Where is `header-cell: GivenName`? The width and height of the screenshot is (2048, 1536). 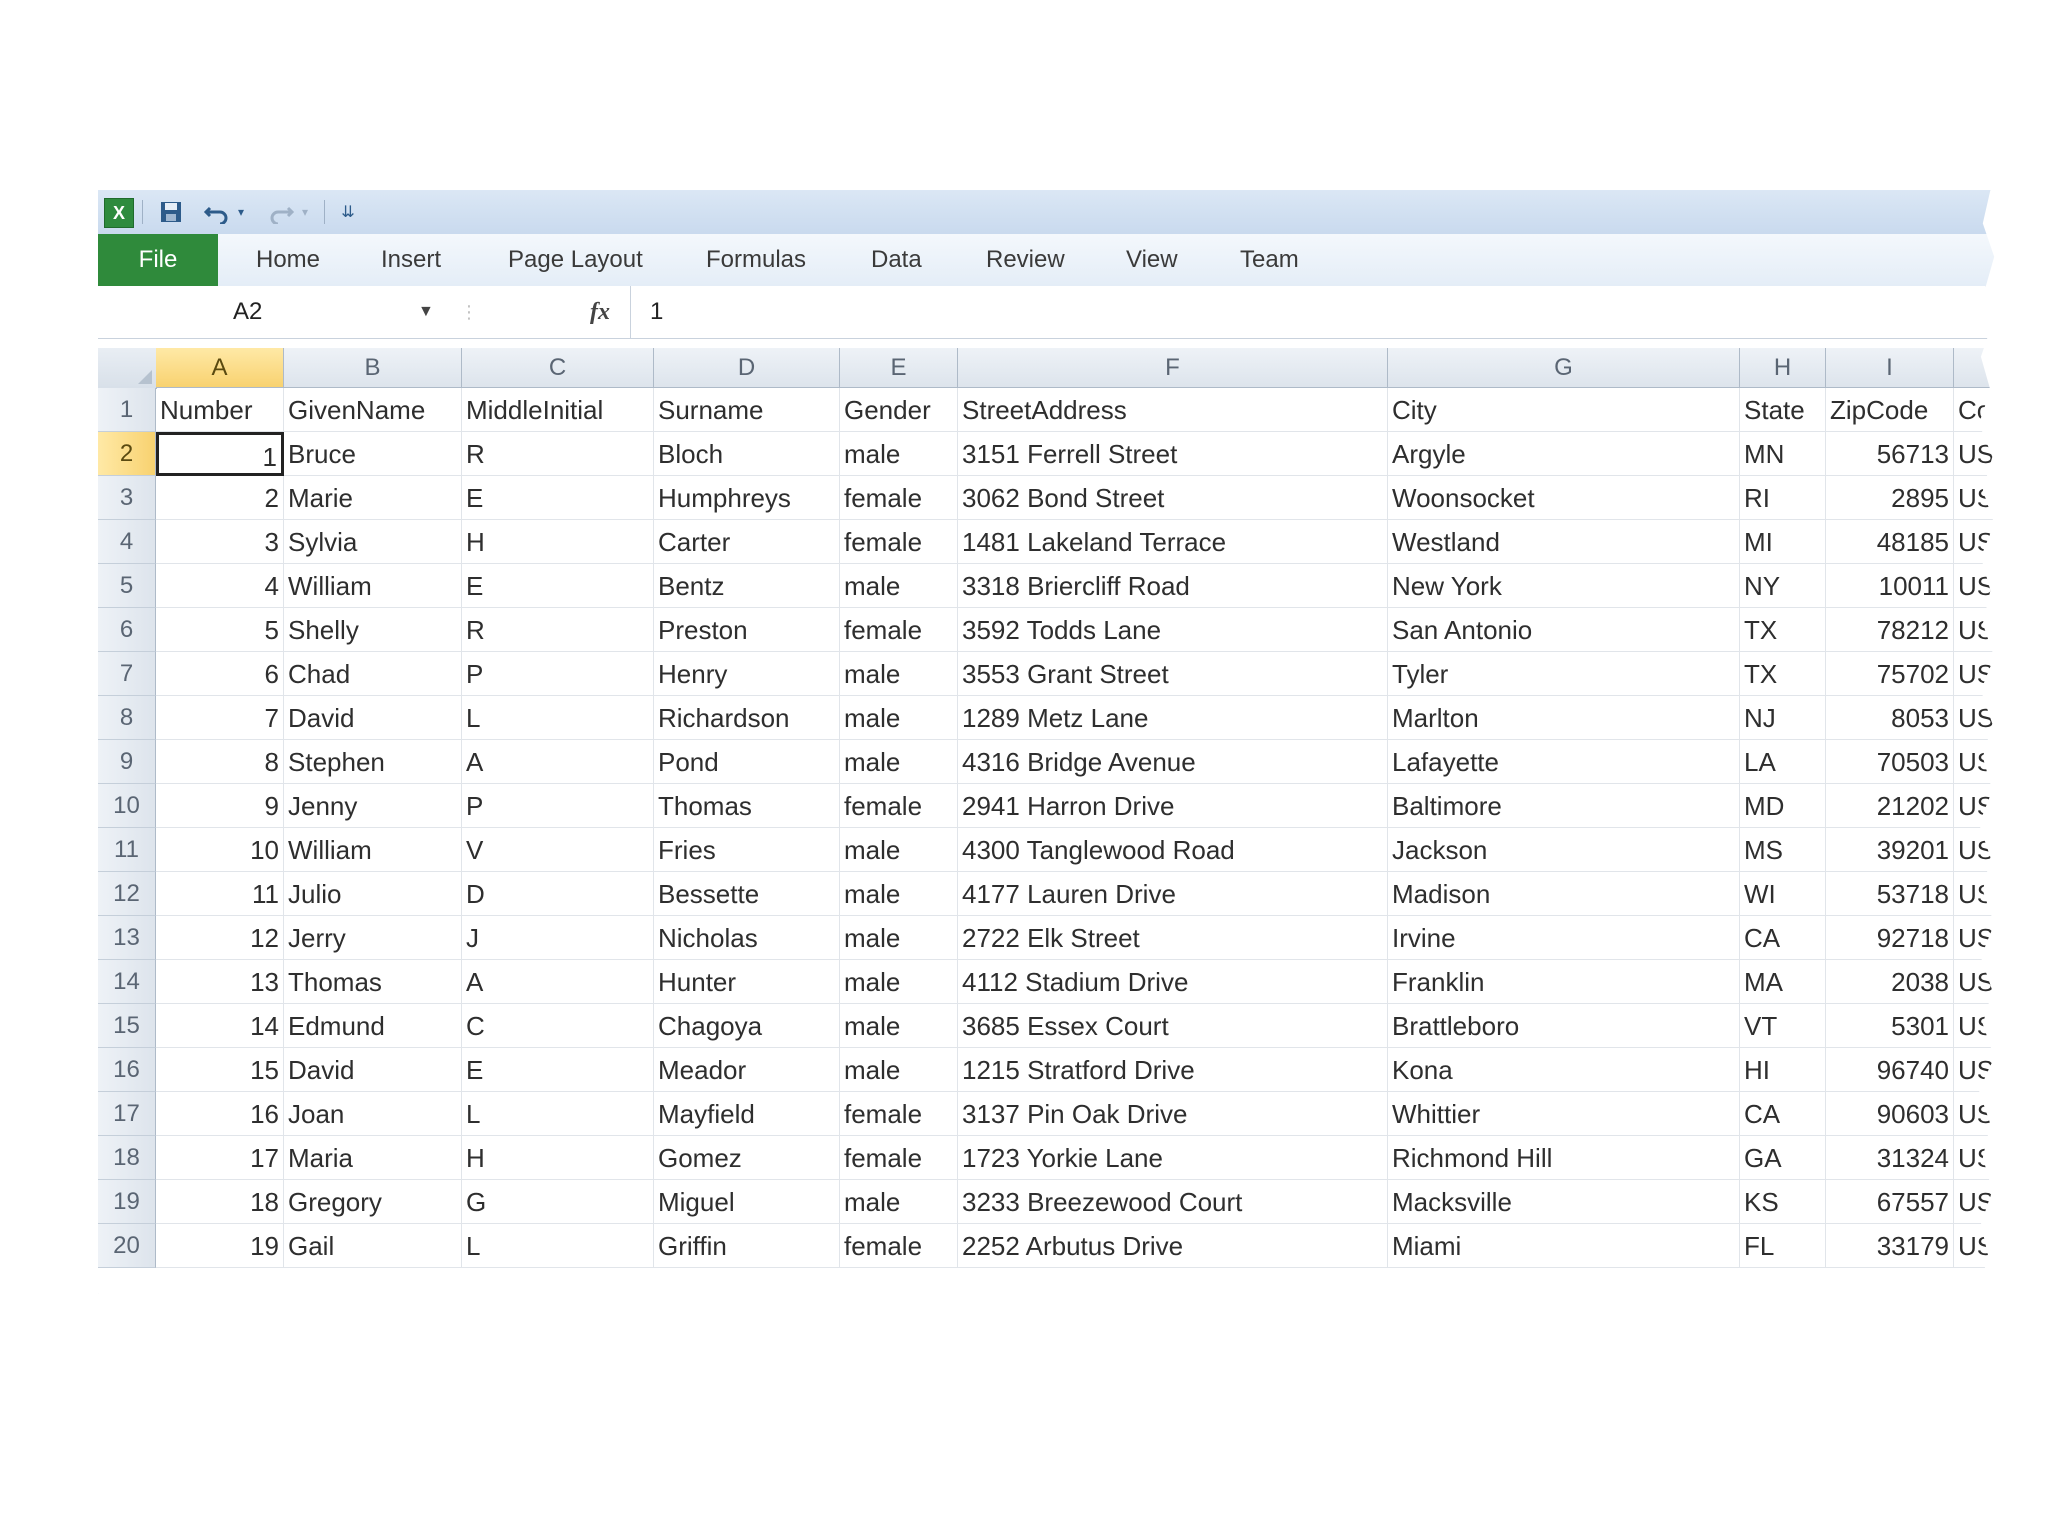 header-cell: GivenName is located at coordinates (373, 410).